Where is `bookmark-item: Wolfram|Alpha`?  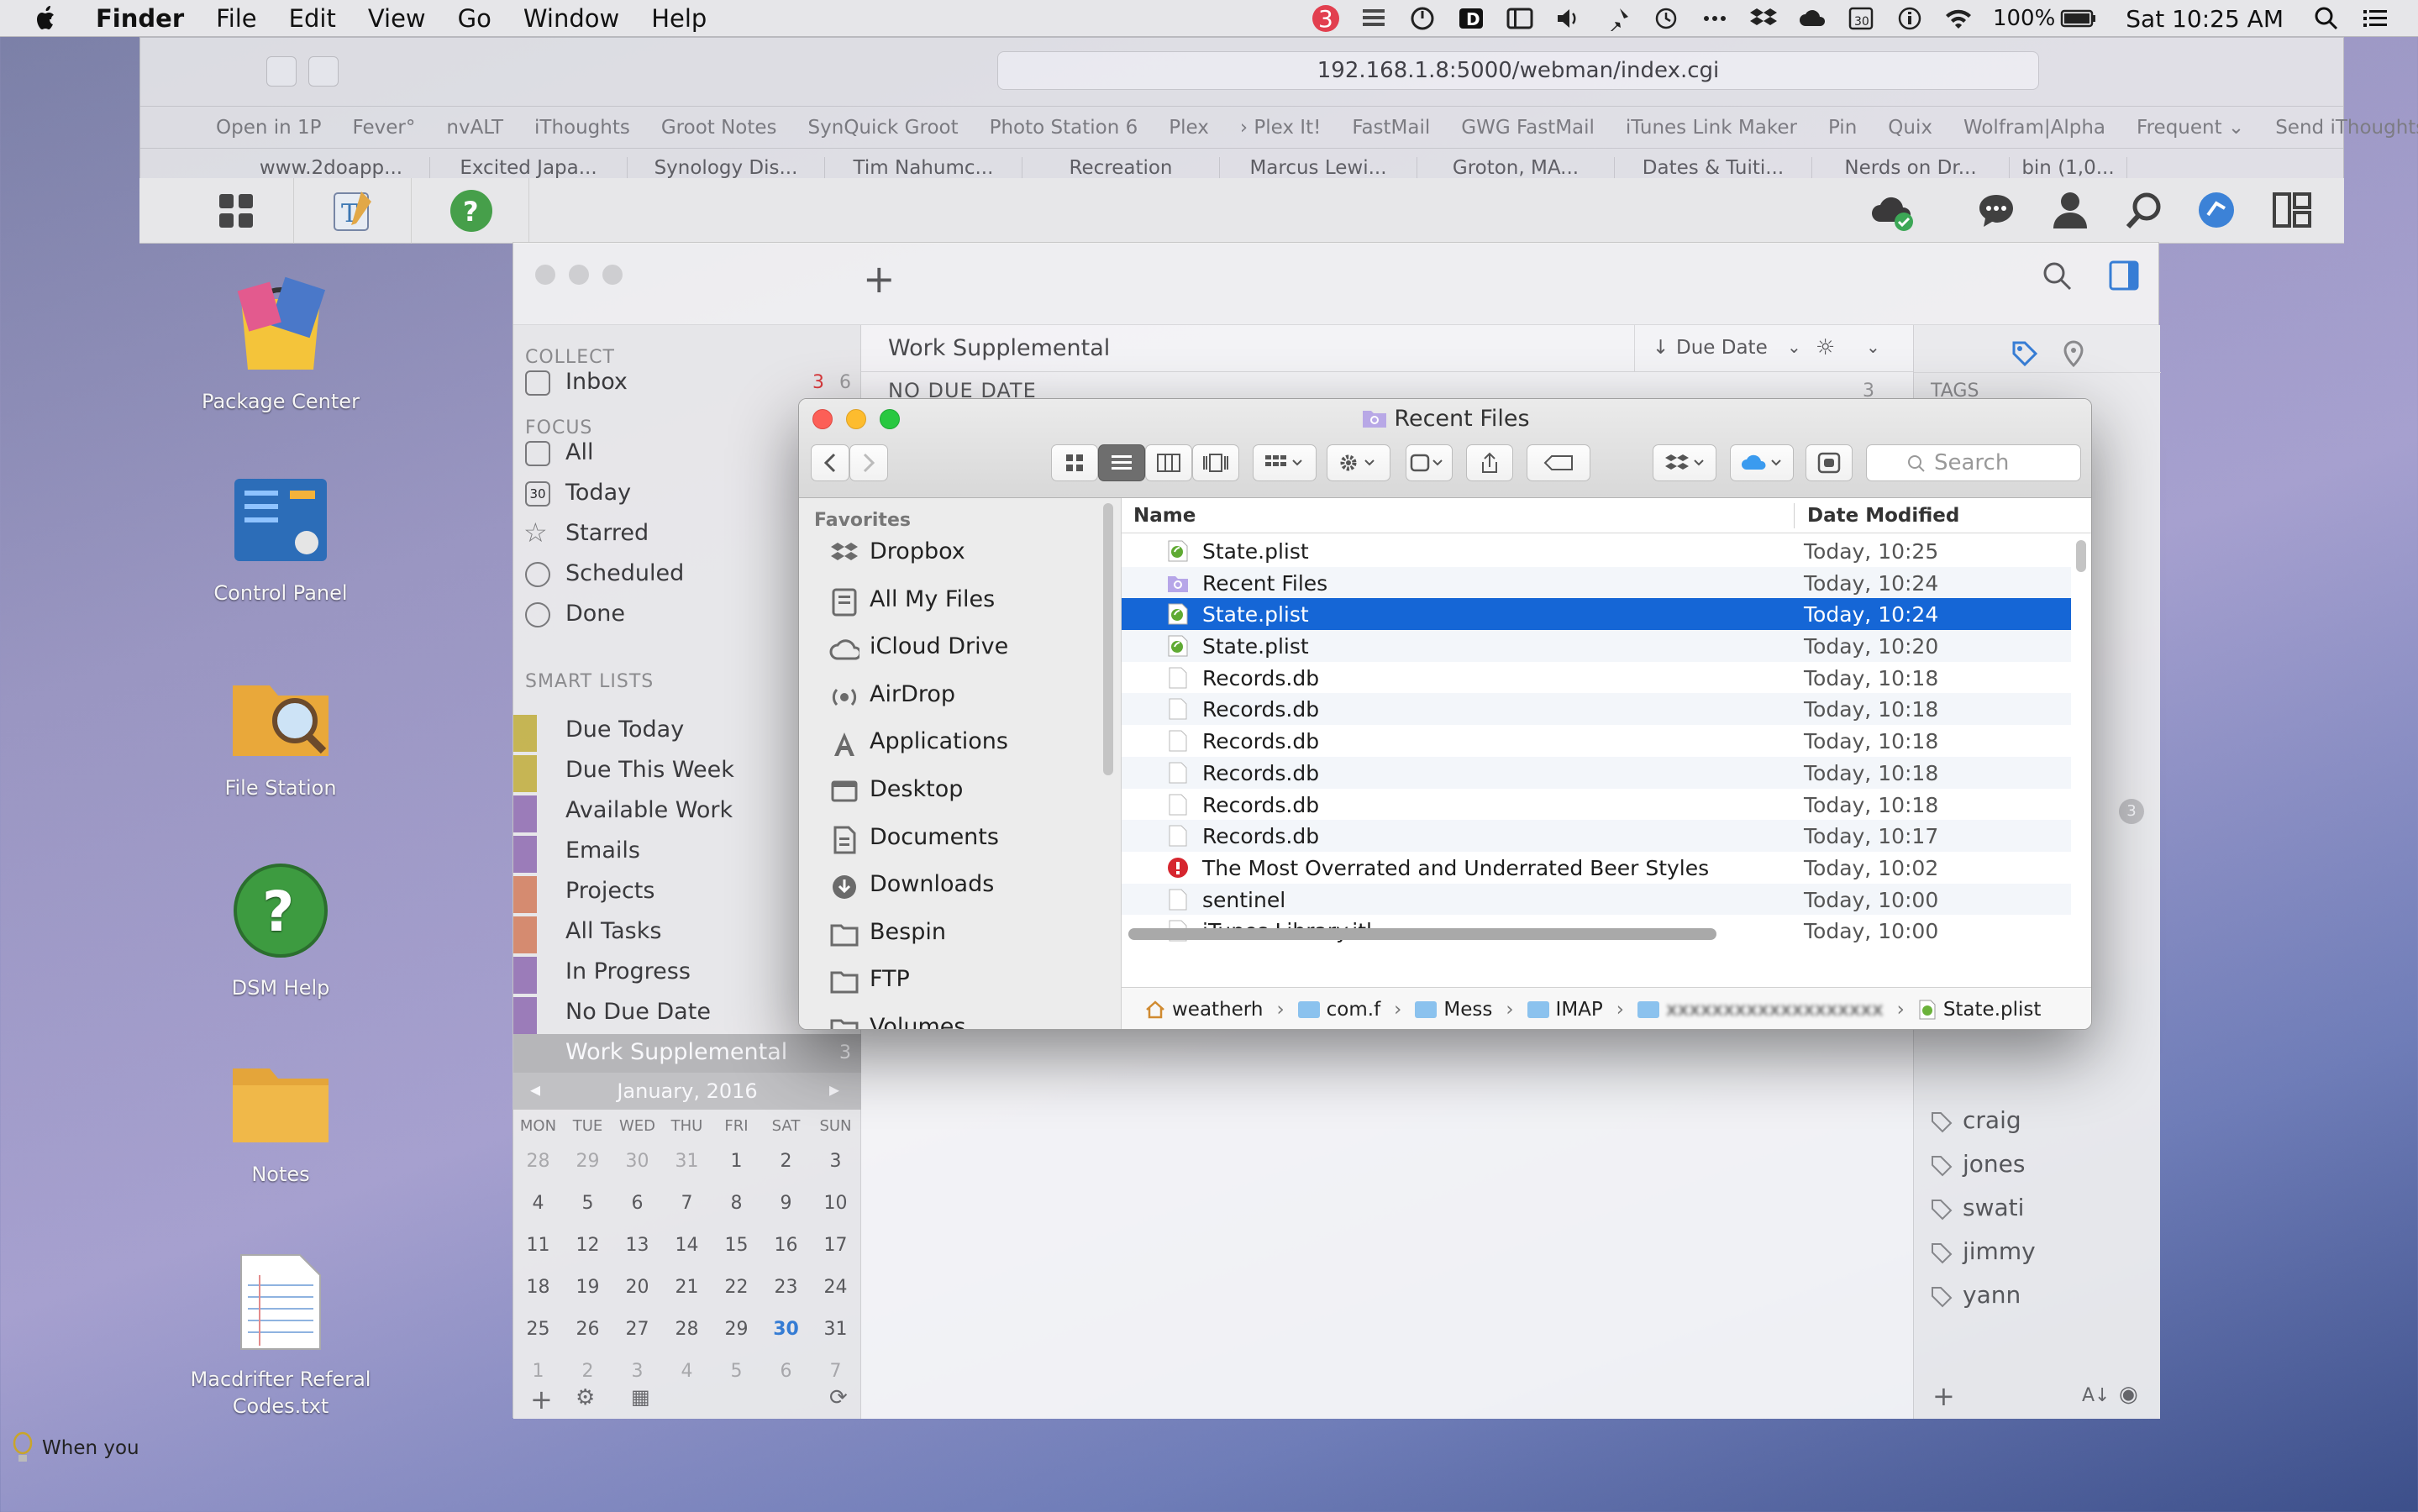
bookmark-item: Wolfram|Alpha is located at coordinates (2034, 128).